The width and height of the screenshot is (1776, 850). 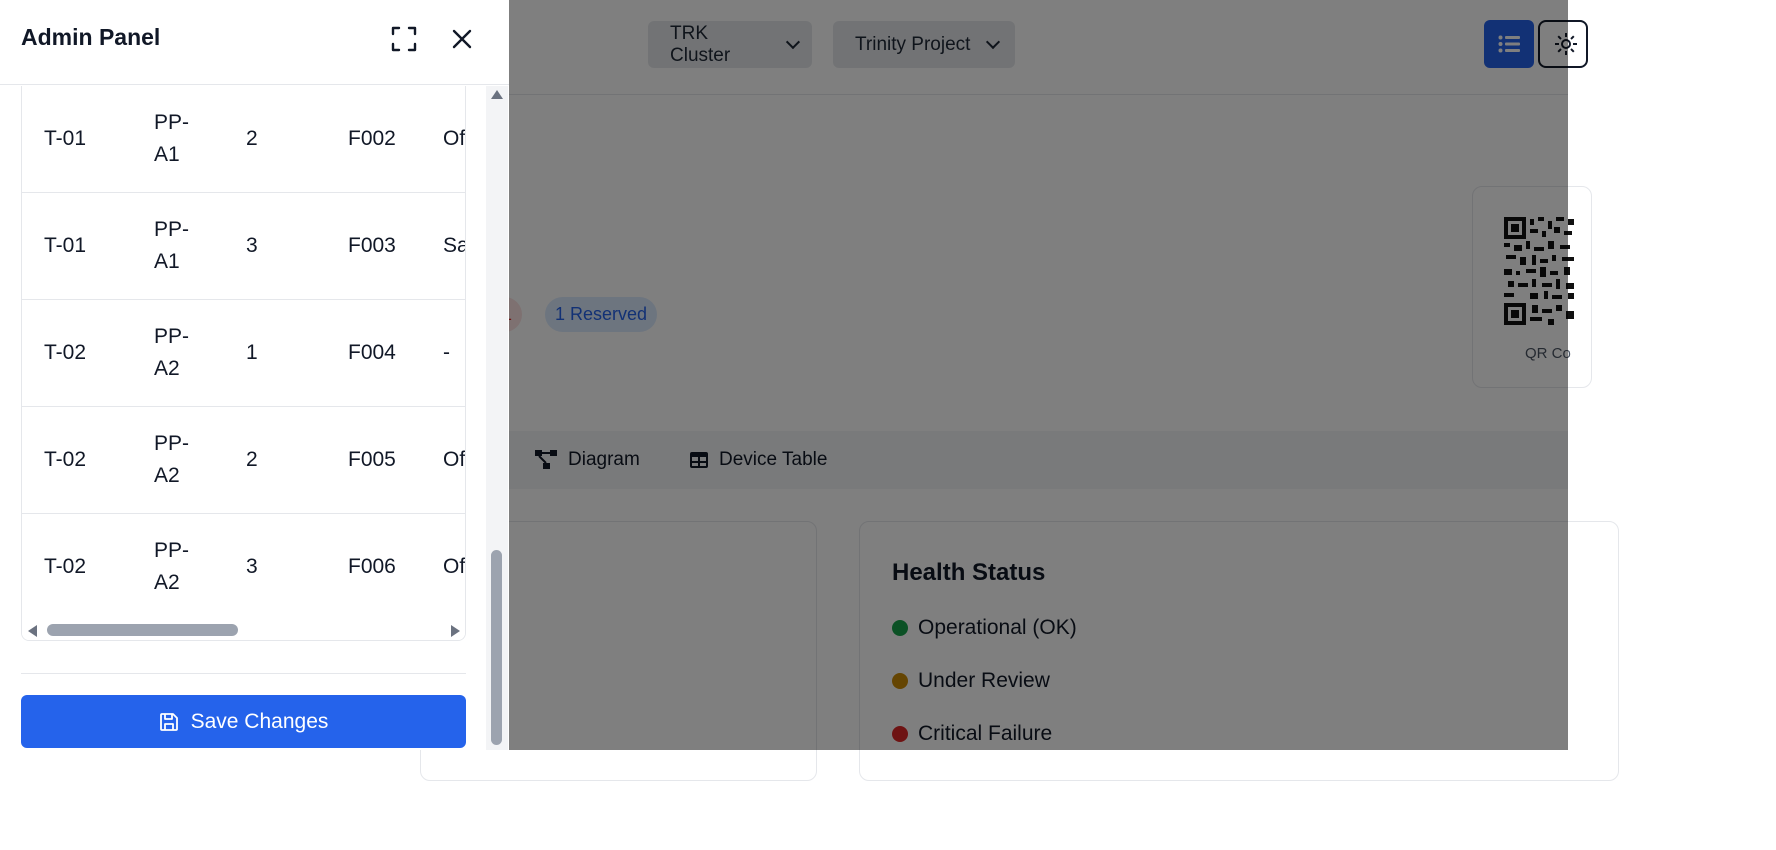 I want to click on close-button, so click(x=462, y=39).